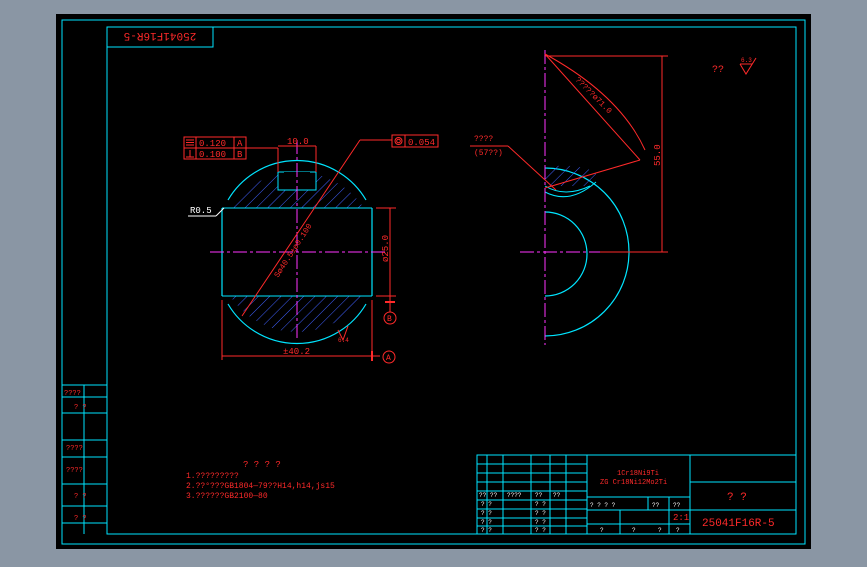 This screenshot has width=867, height=567. Describe the element at coordinates (201, 211) in the screenshot. I see `fillet-label: R0.5` at that location.